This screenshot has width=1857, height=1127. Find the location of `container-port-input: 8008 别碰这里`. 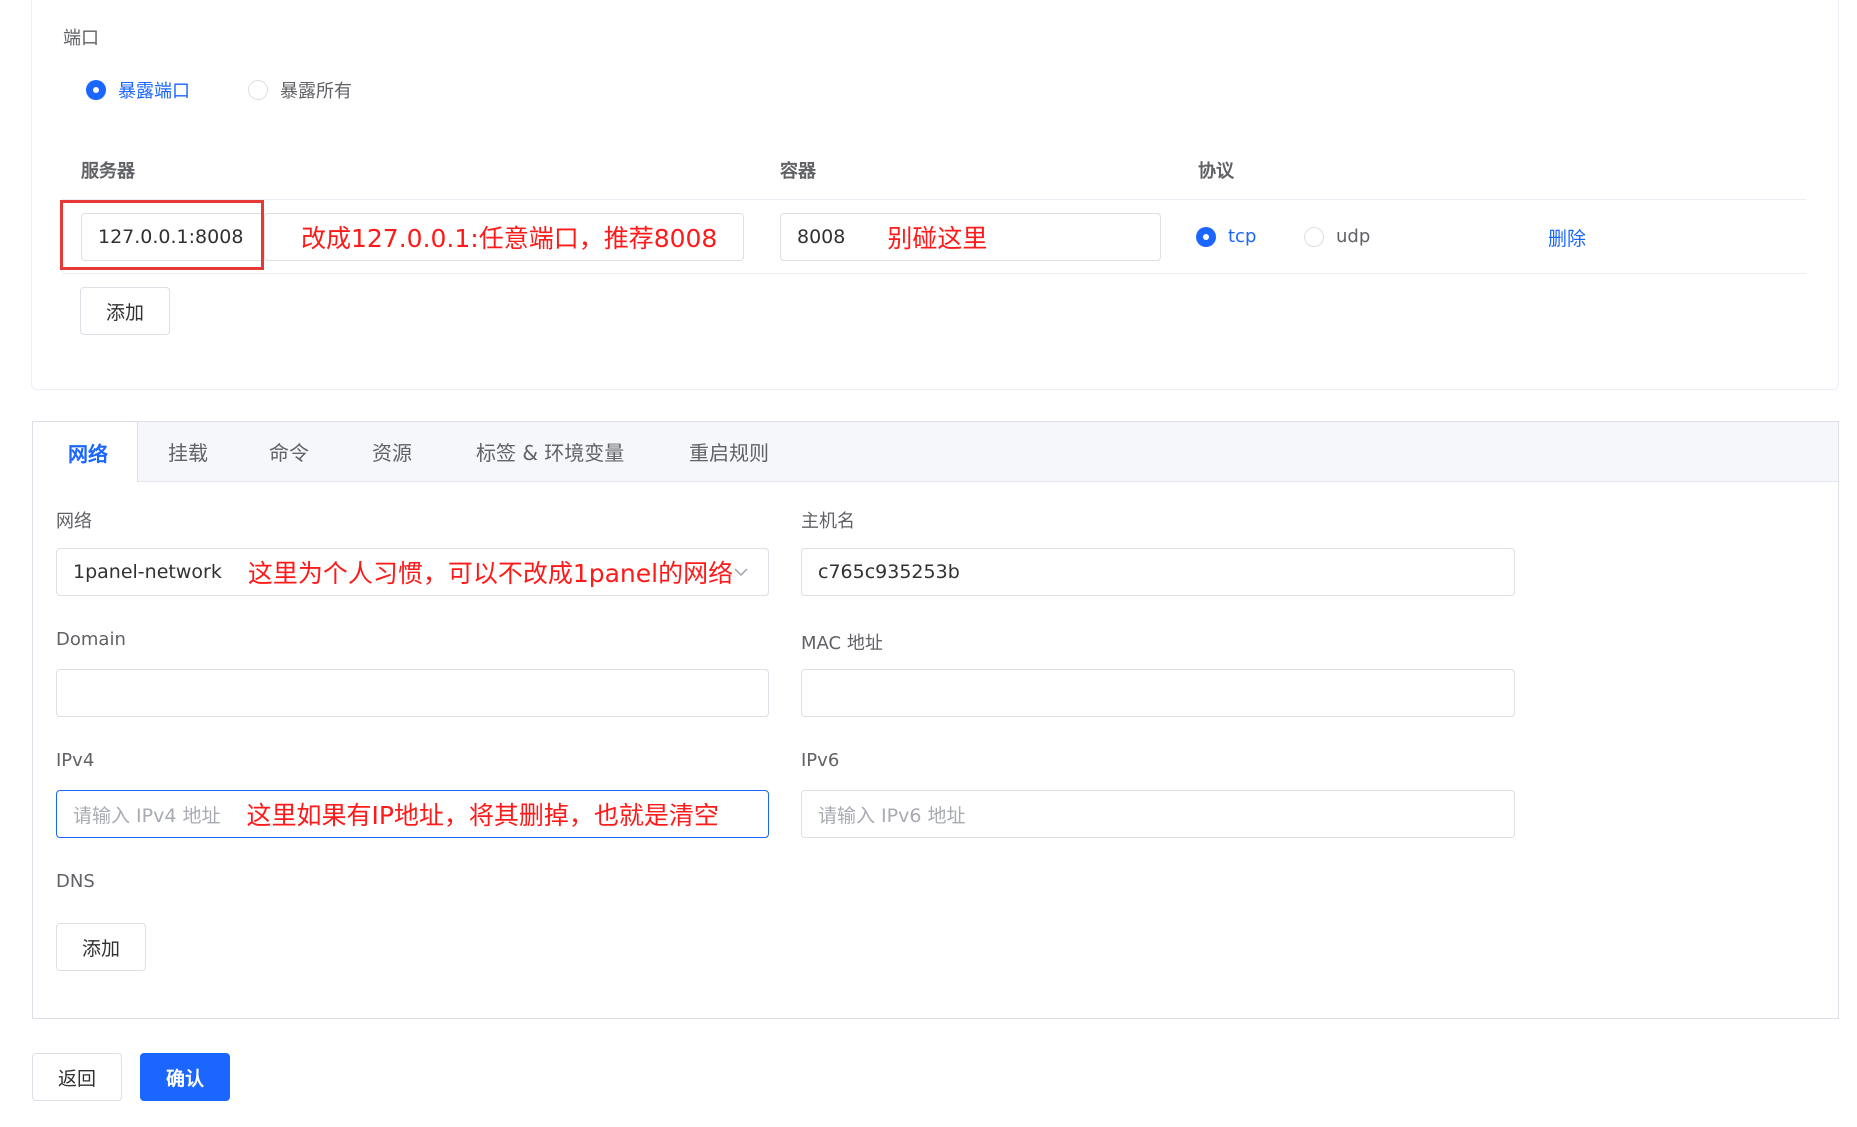

container-port-input: 8008 别碰这里 is located at coordinates (970, 237).